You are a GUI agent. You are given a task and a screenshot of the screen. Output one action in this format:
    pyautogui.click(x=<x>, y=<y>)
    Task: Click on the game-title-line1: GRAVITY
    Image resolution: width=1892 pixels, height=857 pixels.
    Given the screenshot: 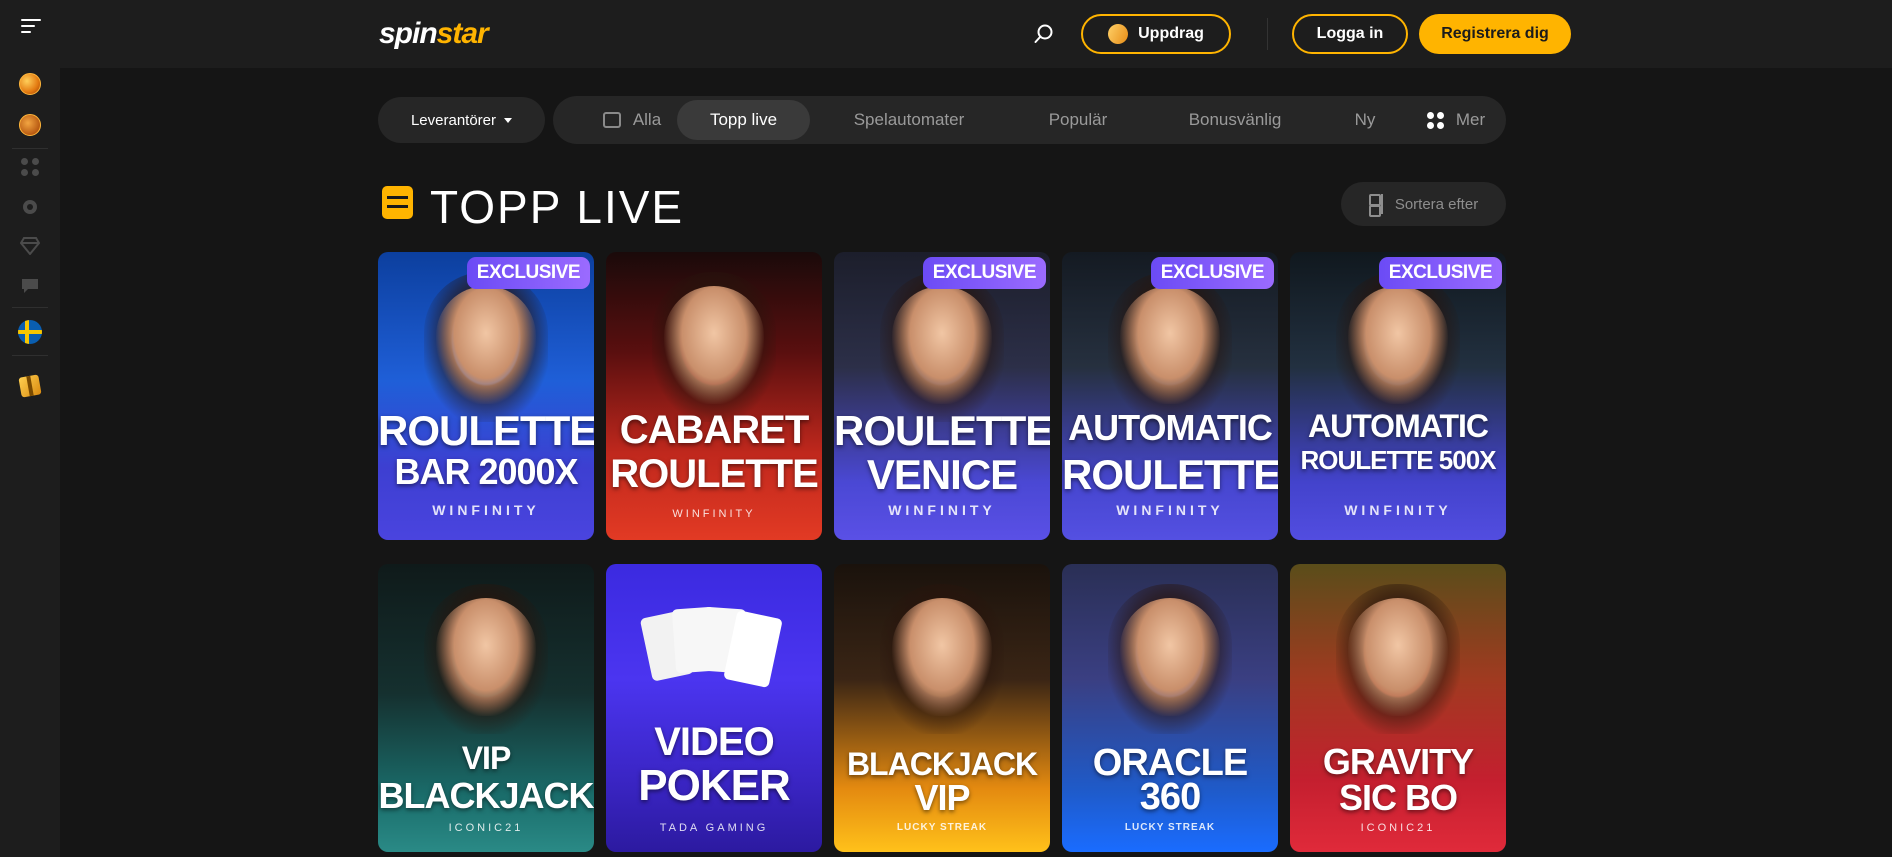 What is the action you would take?
    pyautogui.click(x=1398, y=761)
    